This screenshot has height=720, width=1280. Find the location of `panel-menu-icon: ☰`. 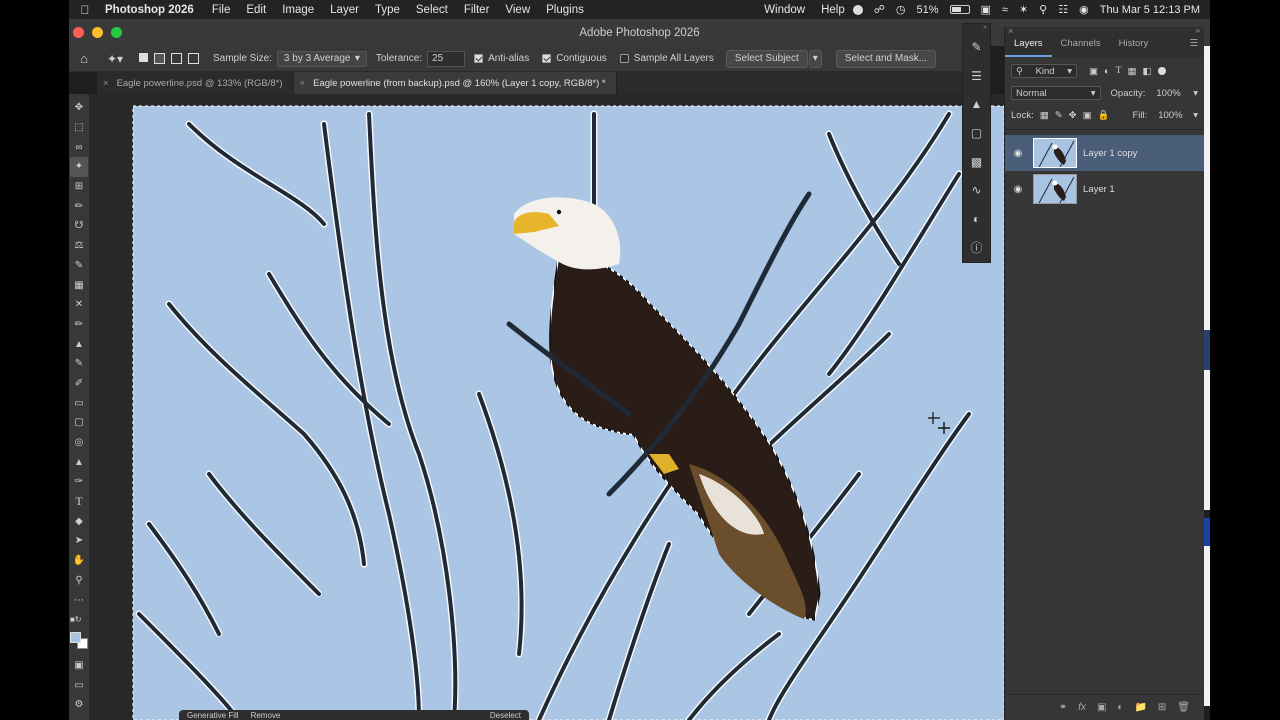

panel-menu-icon: ☰ is located at coordinates (1193, 47).